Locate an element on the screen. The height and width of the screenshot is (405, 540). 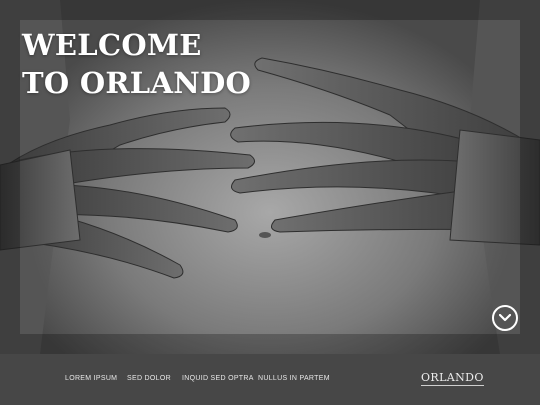
hero-title-line-2: TO ORLANDO is located at coordinates (137, 83).